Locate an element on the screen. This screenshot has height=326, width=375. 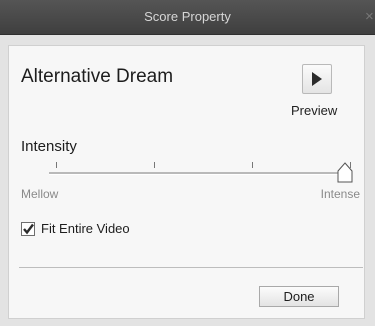
slider-track is located at coordinates (200, 173).